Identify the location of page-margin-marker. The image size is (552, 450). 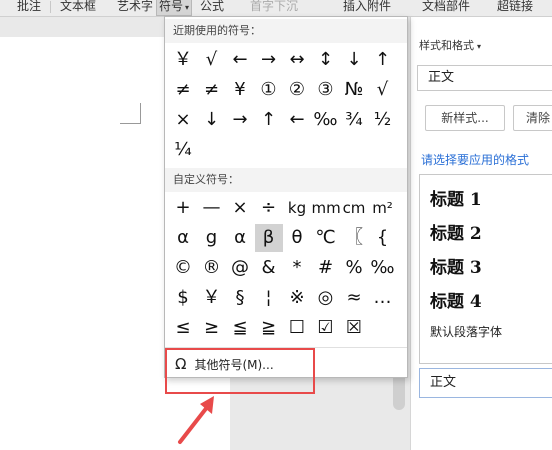
(130, 113).